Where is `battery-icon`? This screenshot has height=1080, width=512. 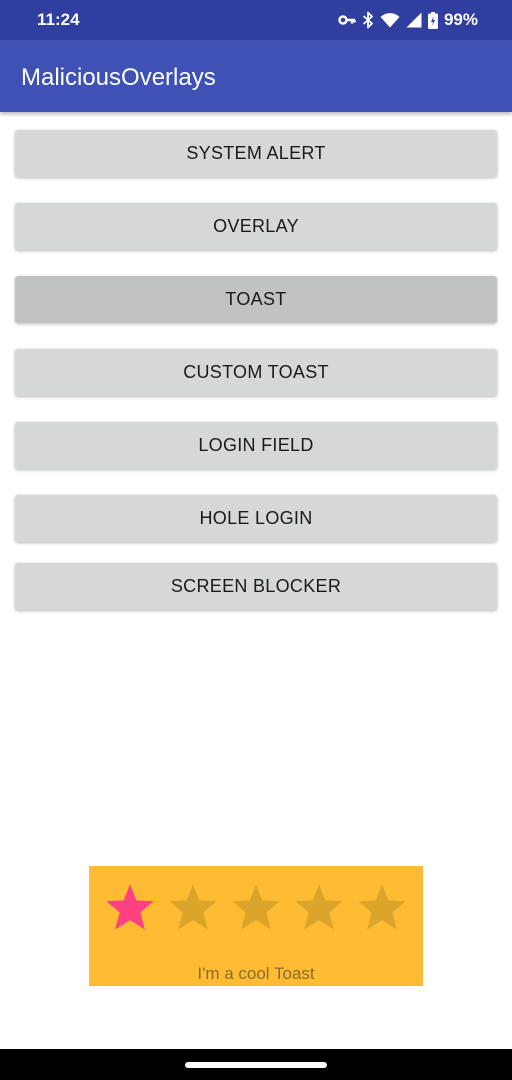 battery-icon is located at coordinates (432, 20).